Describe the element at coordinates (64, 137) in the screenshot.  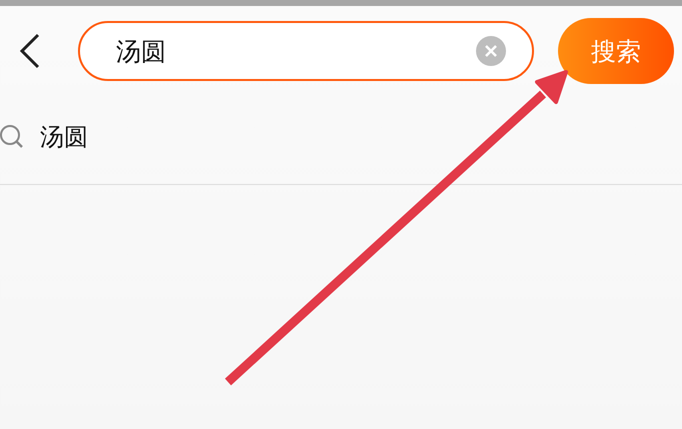
I see `suggestion-item: 汤圆` at that location.